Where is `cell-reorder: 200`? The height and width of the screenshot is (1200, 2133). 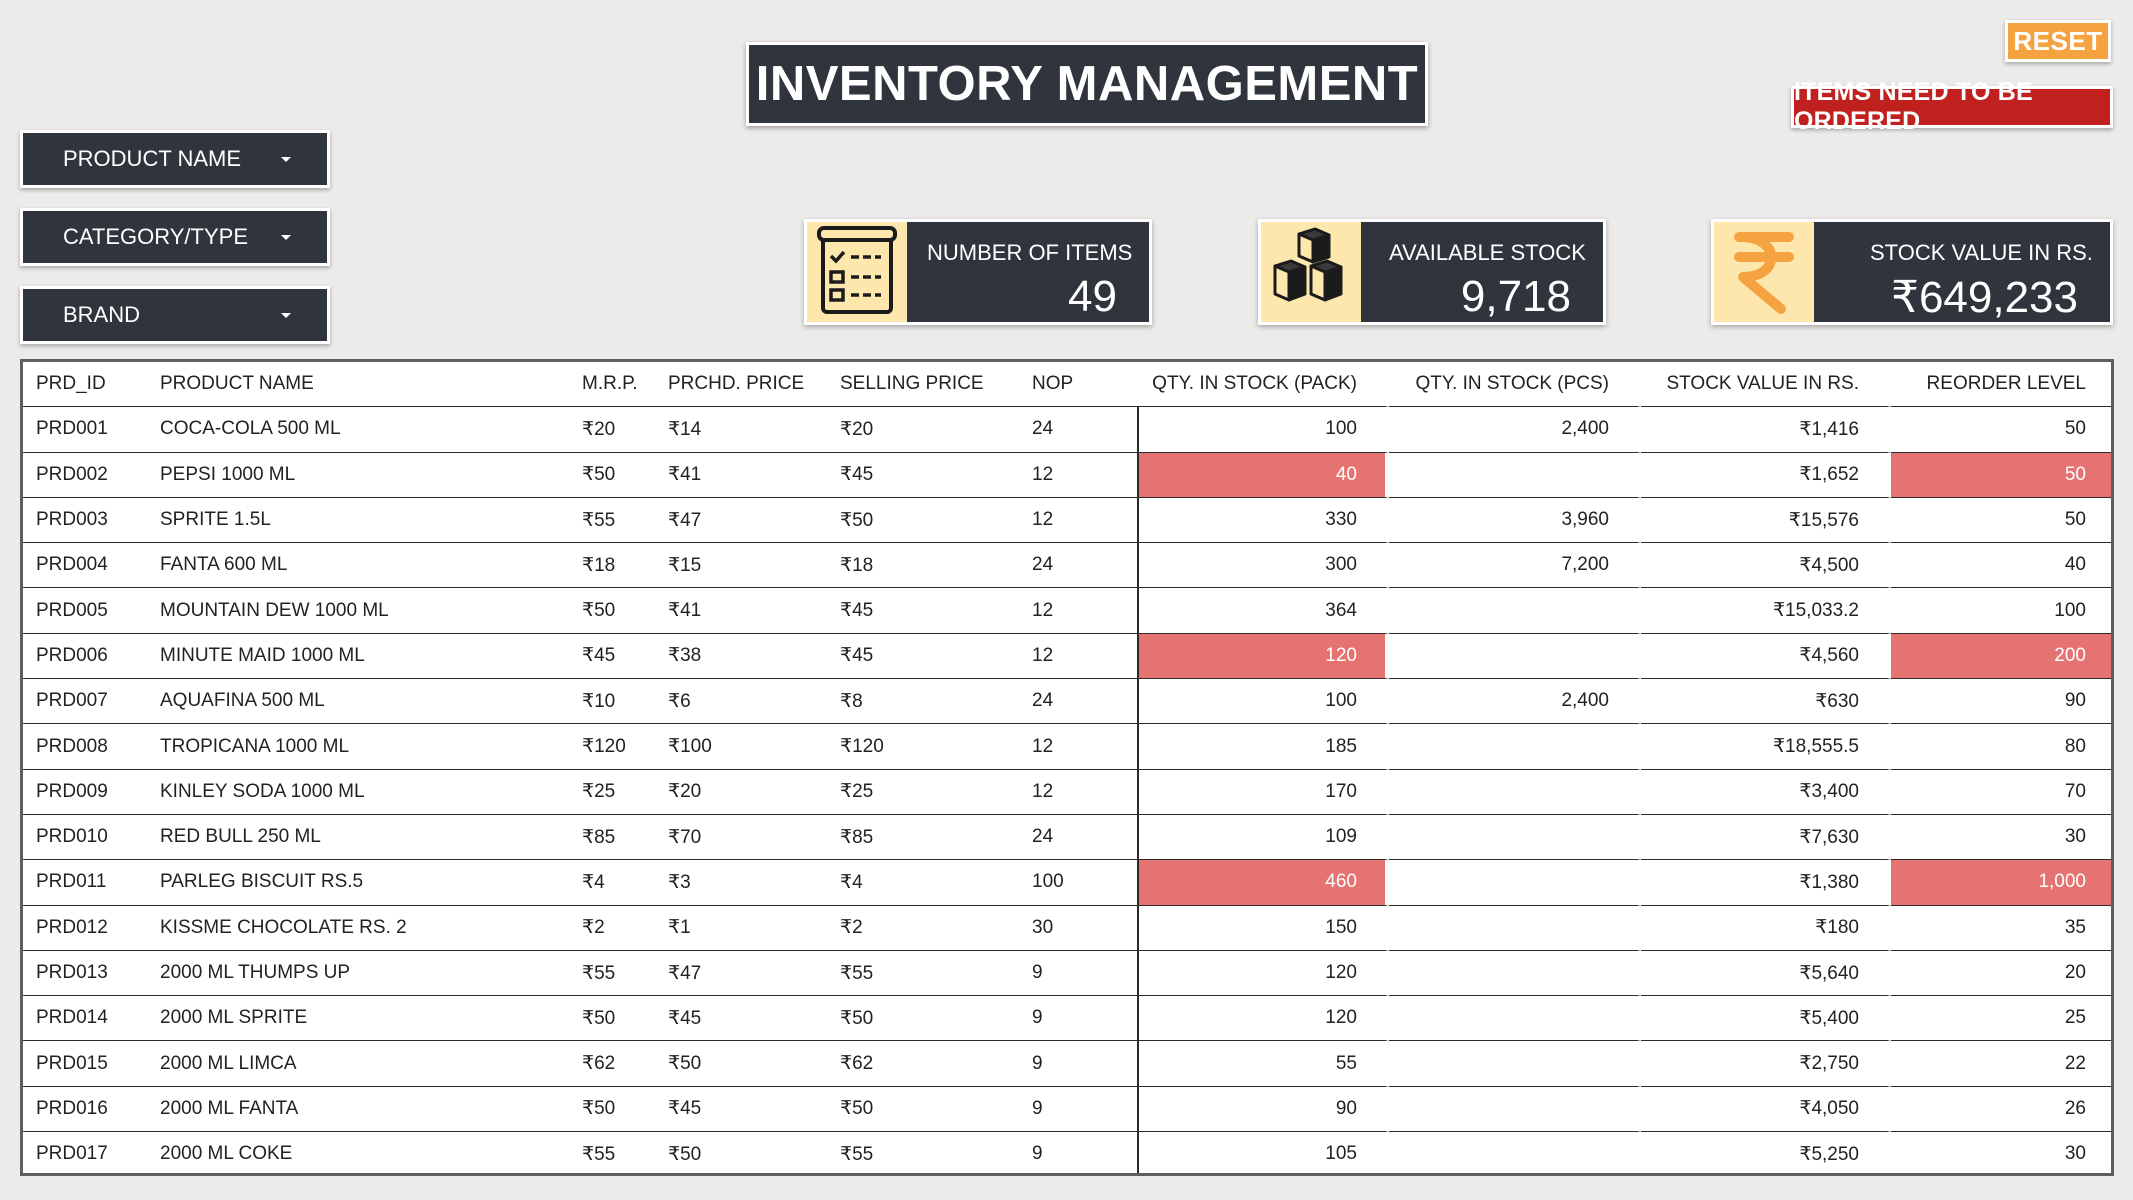 cell-reorder: 200 is located at coordinates (2001, 656).